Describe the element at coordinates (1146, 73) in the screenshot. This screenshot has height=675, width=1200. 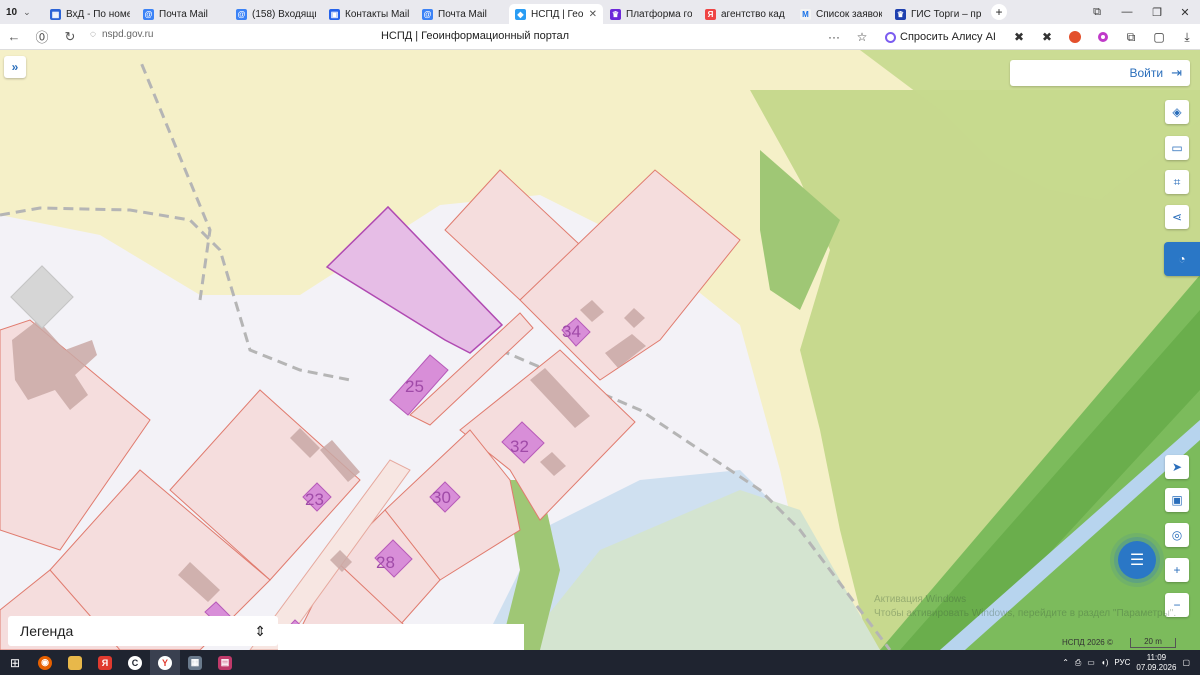
I see `login-label: Войти` at that location.